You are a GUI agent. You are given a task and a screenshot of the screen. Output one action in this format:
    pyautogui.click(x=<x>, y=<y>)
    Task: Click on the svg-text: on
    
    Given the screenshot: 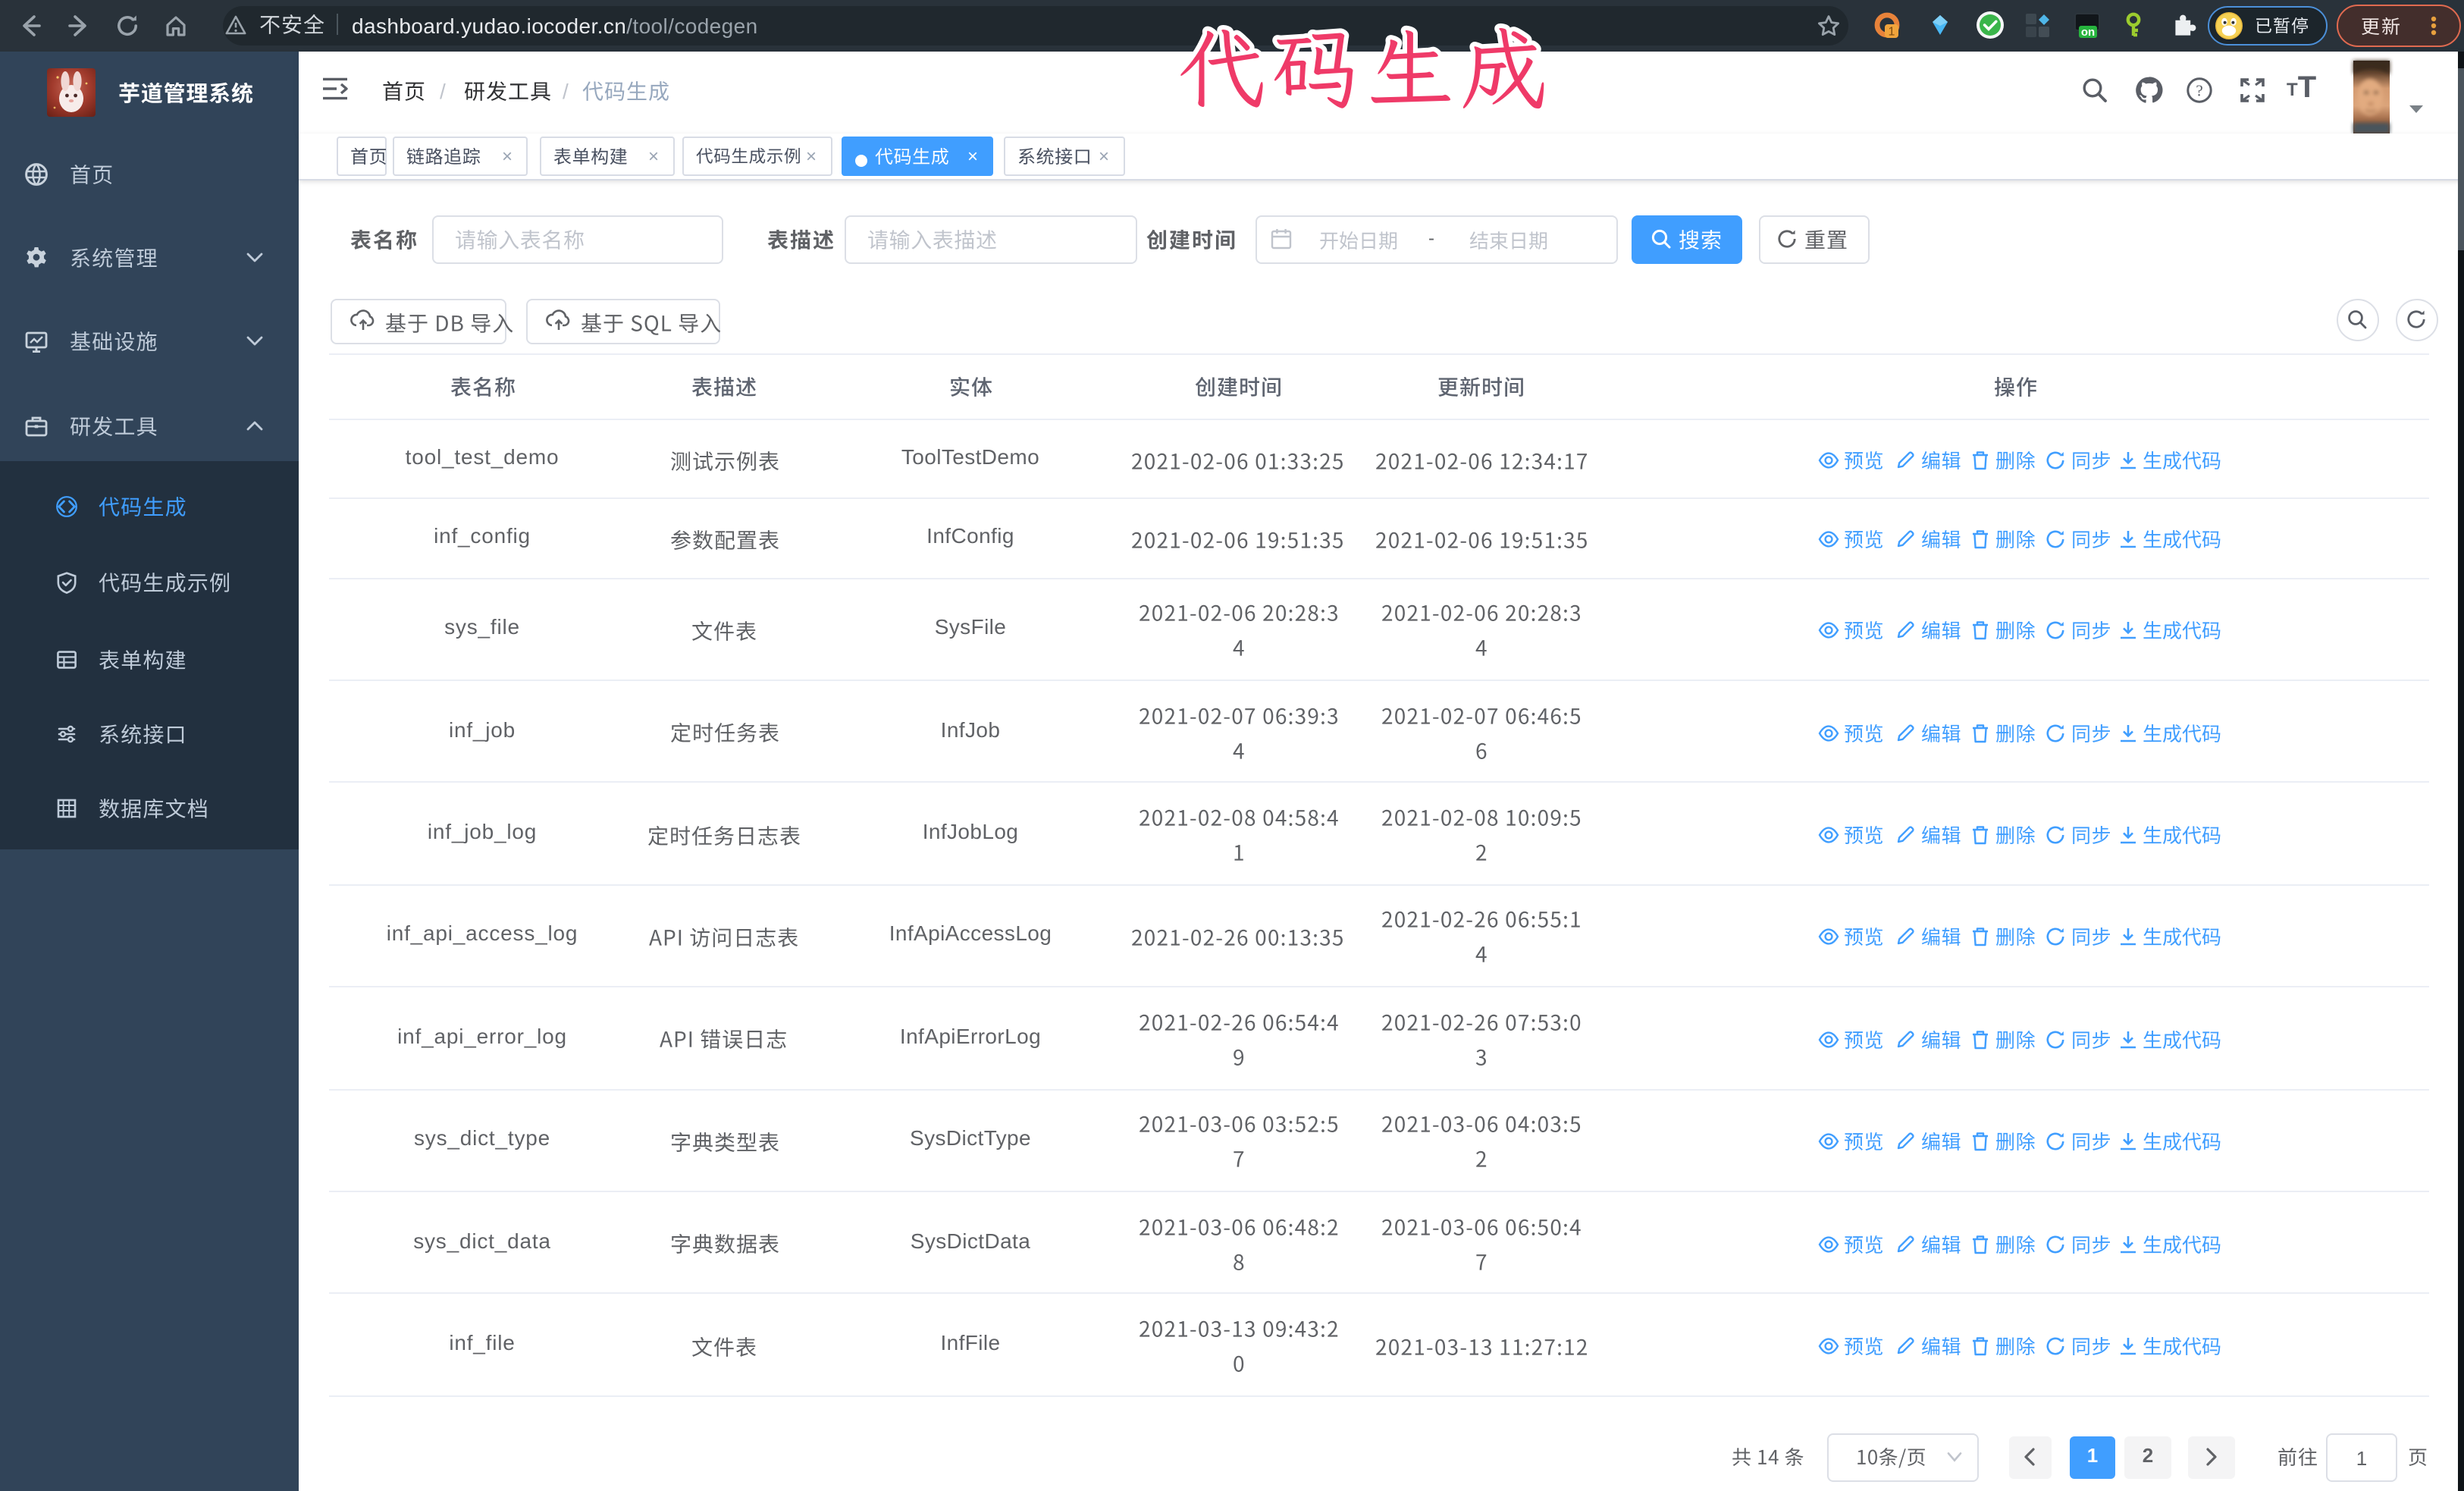 What is the action you would take?
    pyautogui.click(x=2088, y=32)
    